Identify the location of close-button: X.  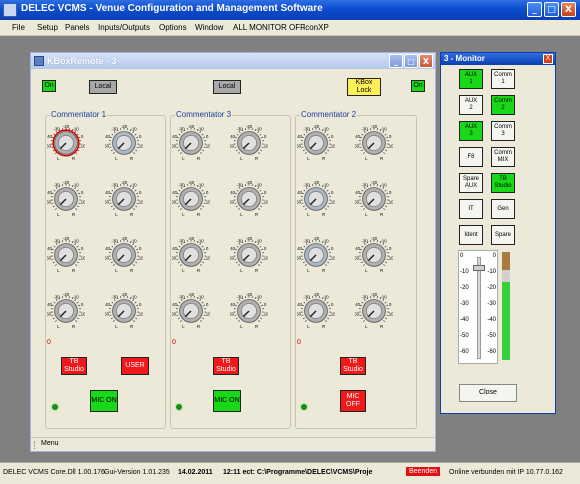
(568, 9).